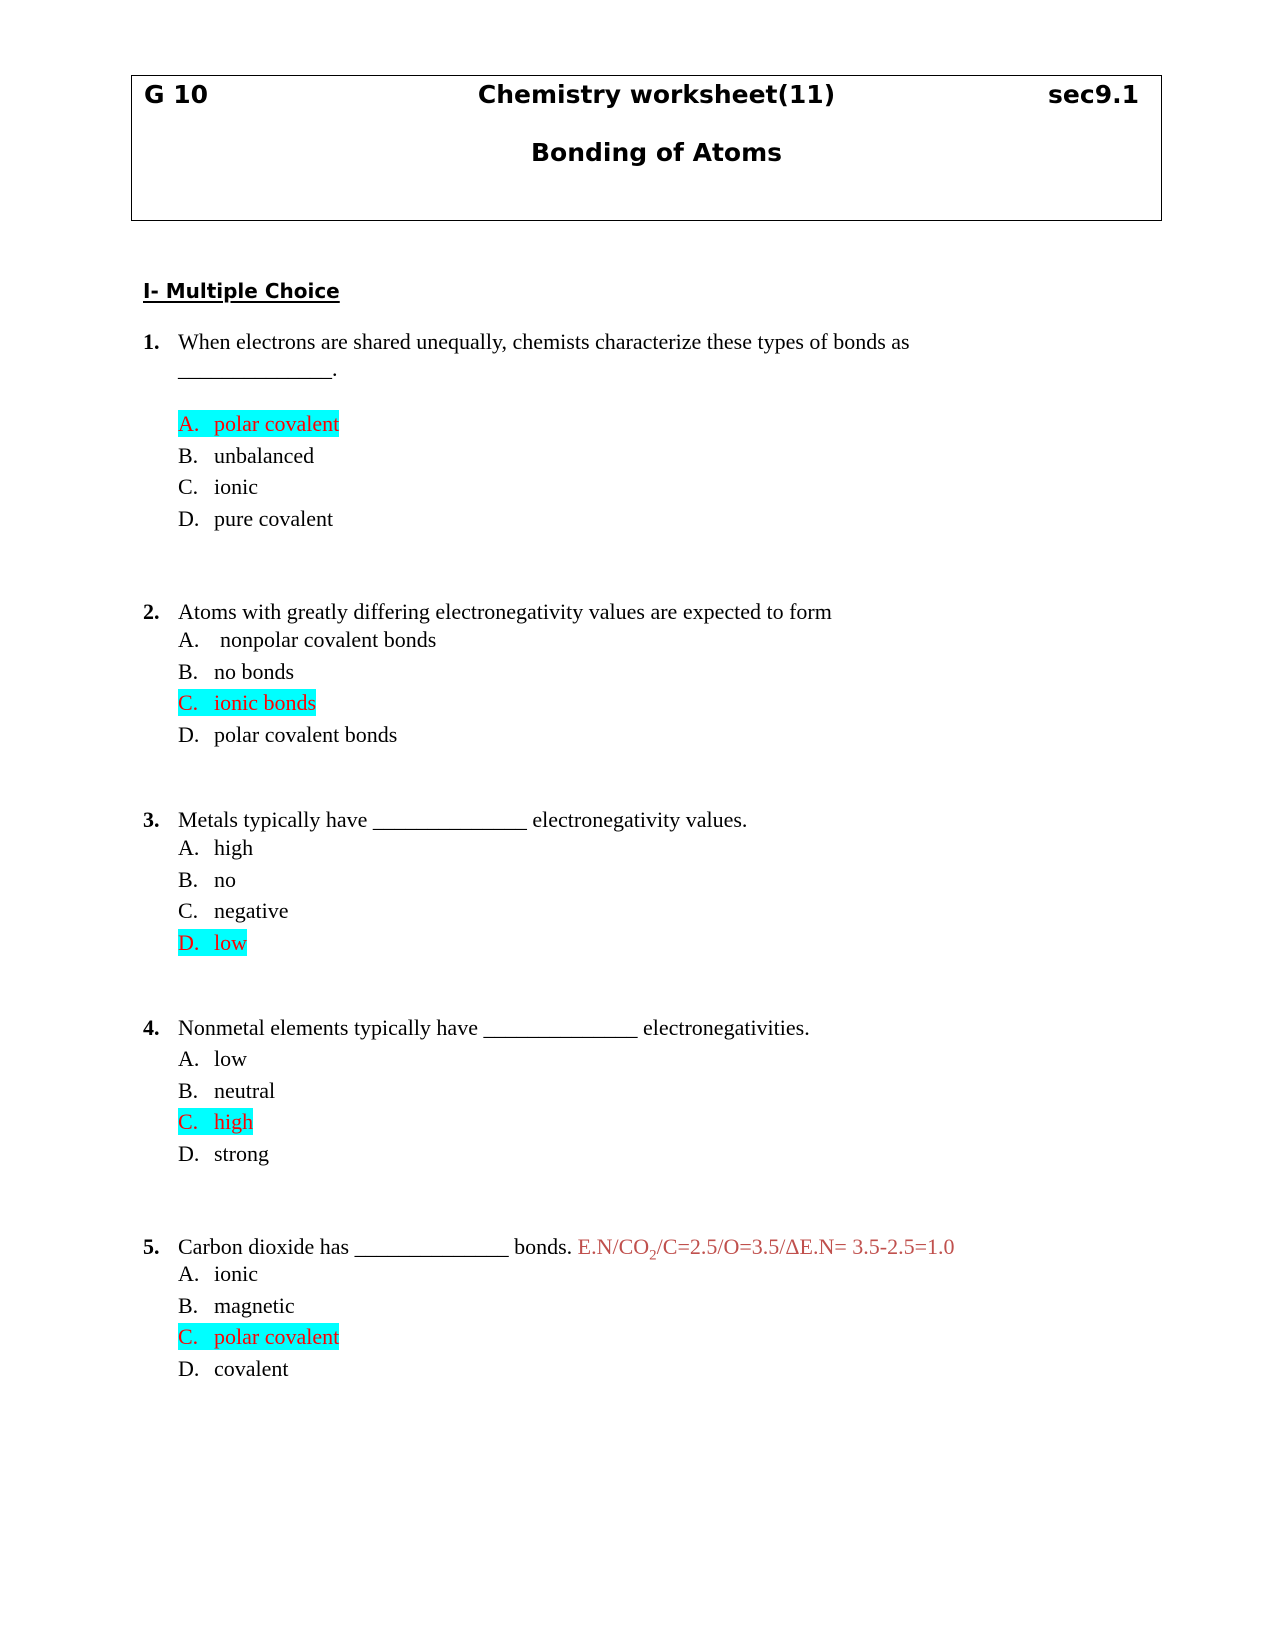  I want to click on option-text: covalent, so click(251, 1368).